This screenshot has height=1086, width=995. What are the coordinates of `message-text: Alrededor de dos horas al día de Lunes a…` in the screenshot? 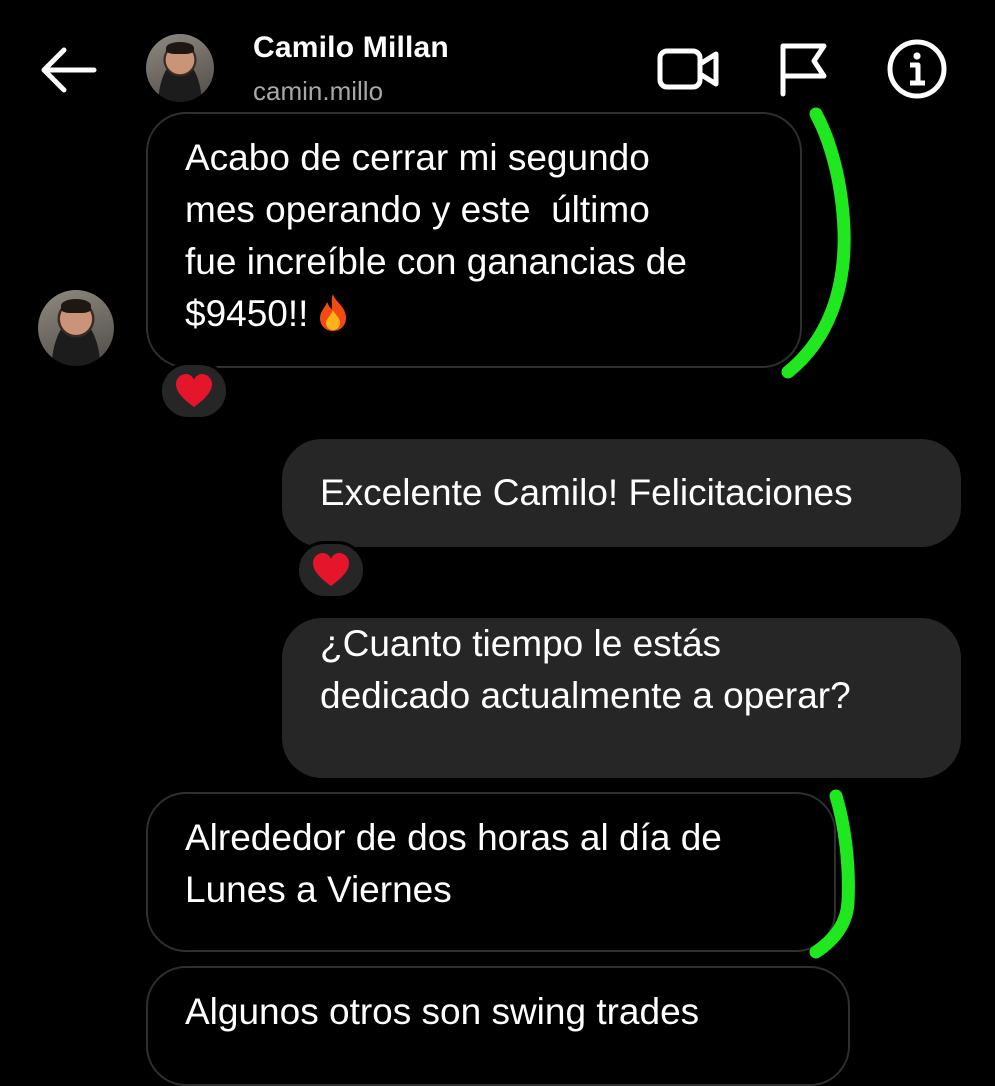 It's located at (453, 863).